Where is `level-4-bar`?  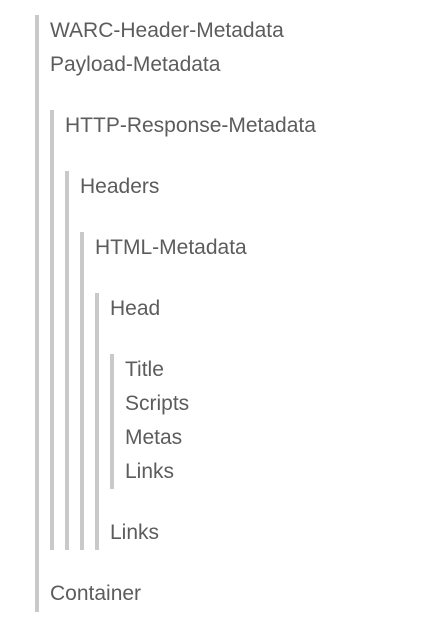
level-4-bar is located at coordinates (82, 391).